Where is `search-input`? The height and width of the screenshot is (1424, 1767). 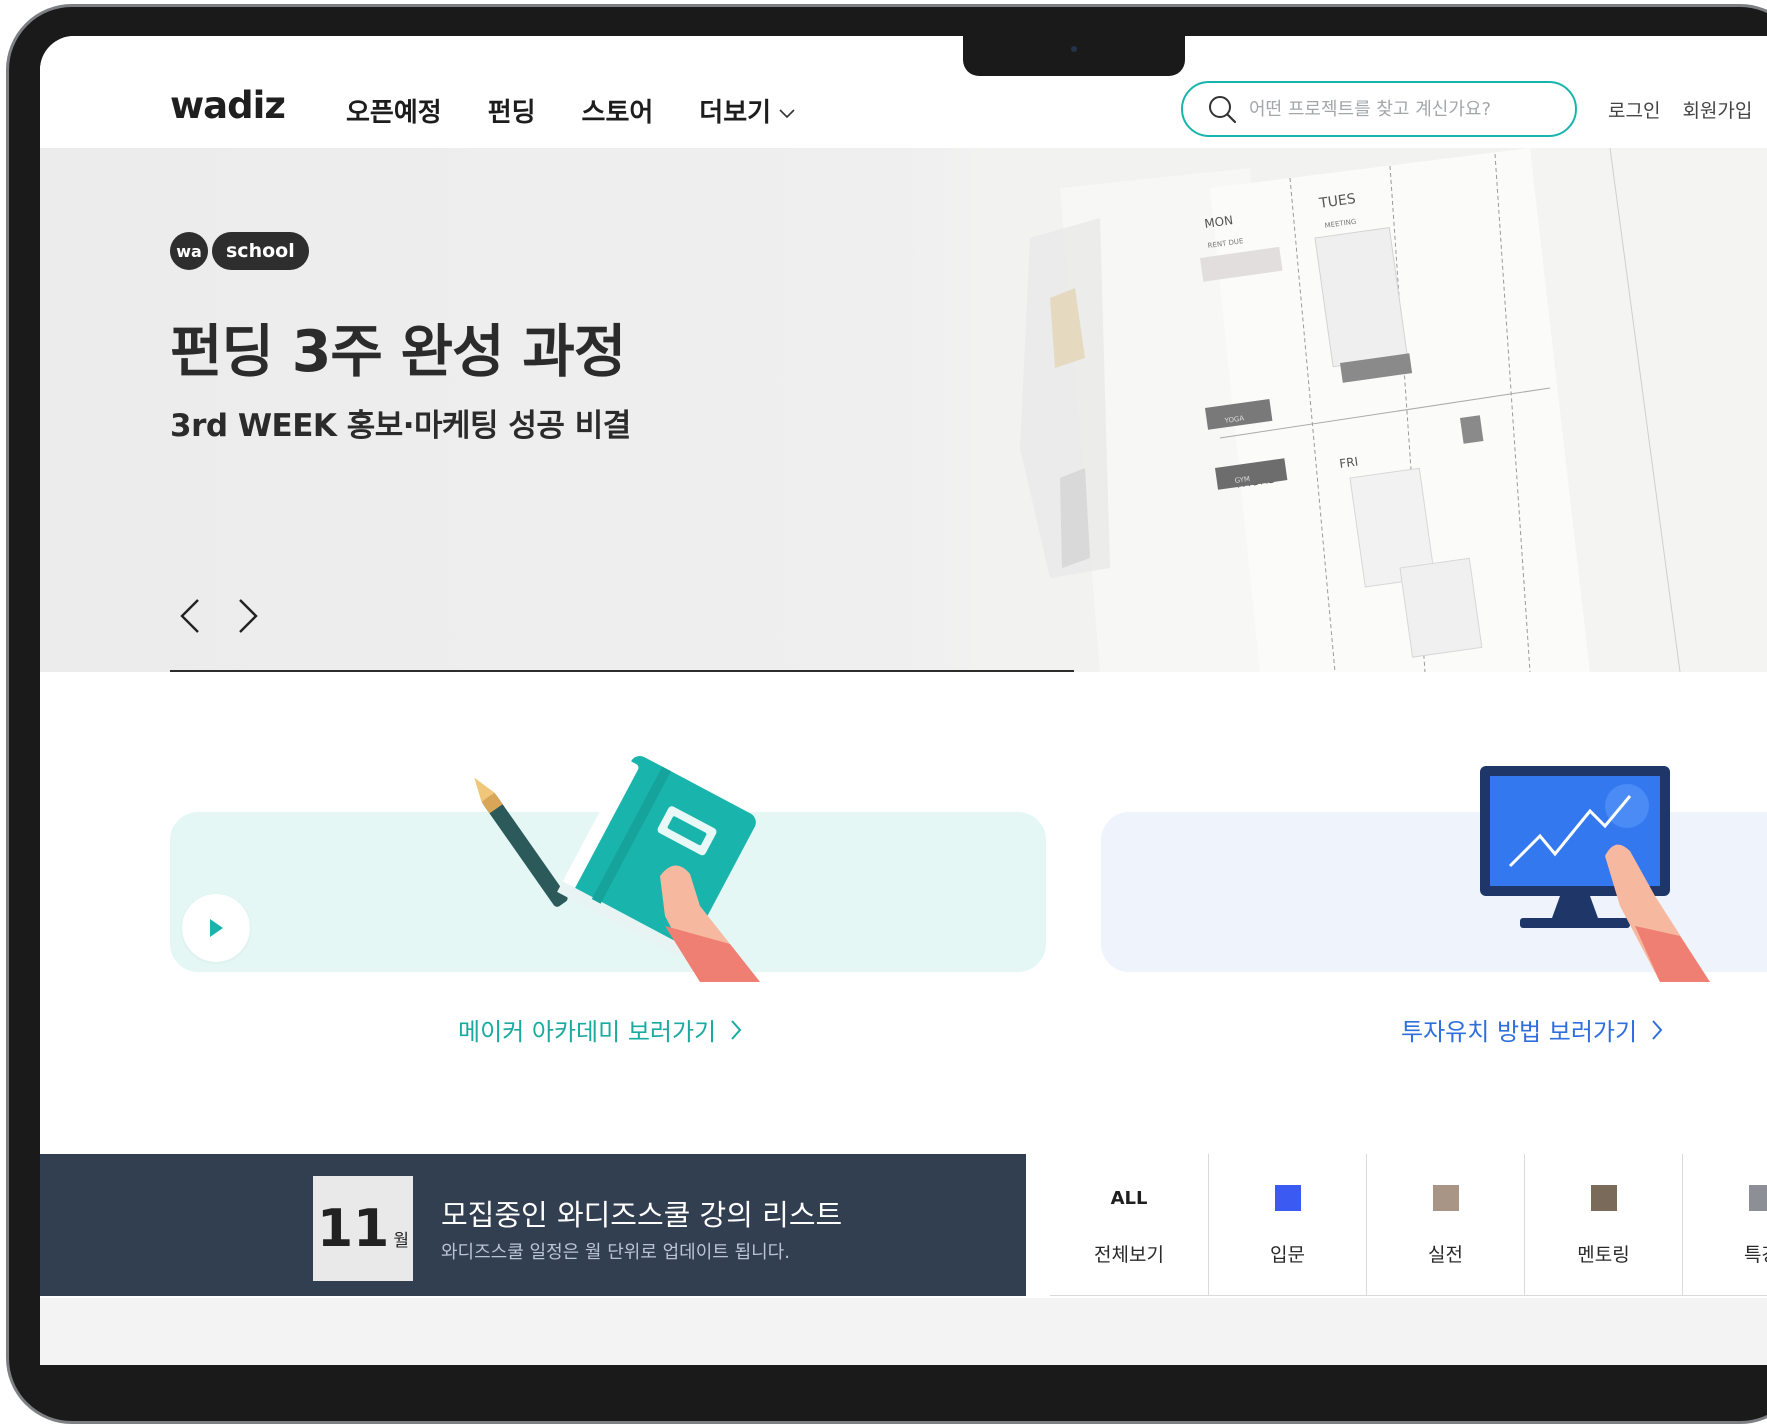 search-input is located at coordinates (1399, 109).